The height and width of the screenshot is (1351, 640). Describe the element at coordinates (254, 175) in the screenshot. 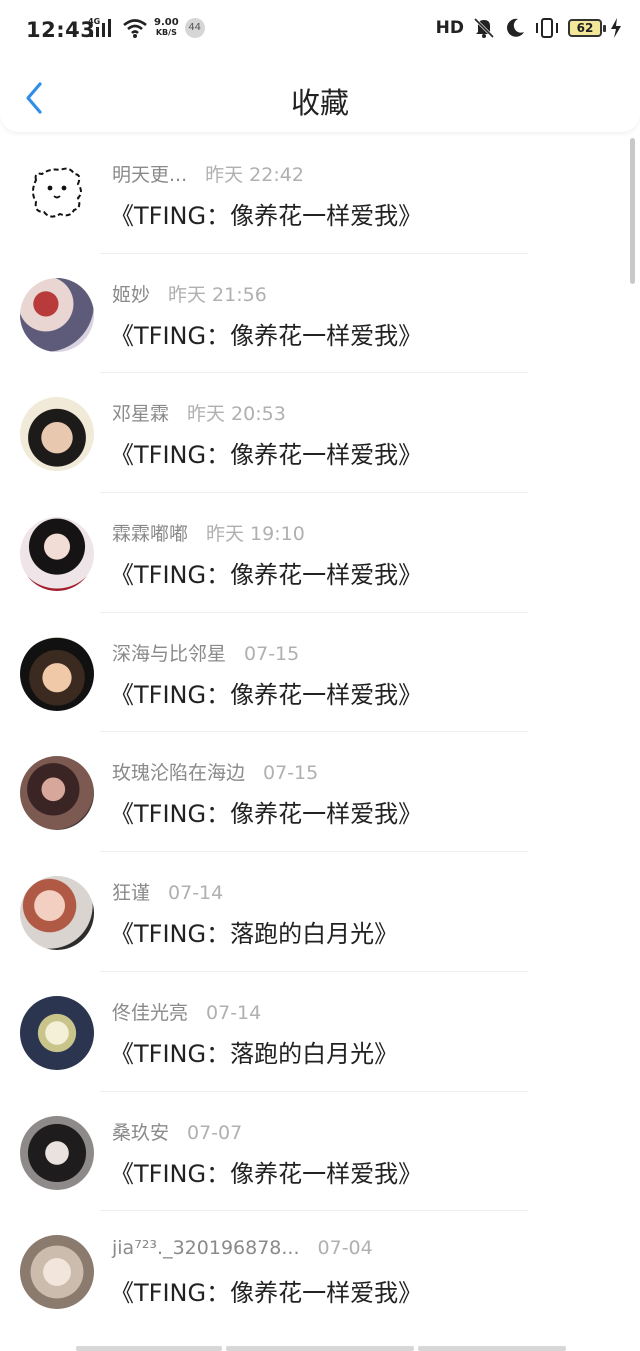

I see `item-time: 昨天 22:42` at that location.